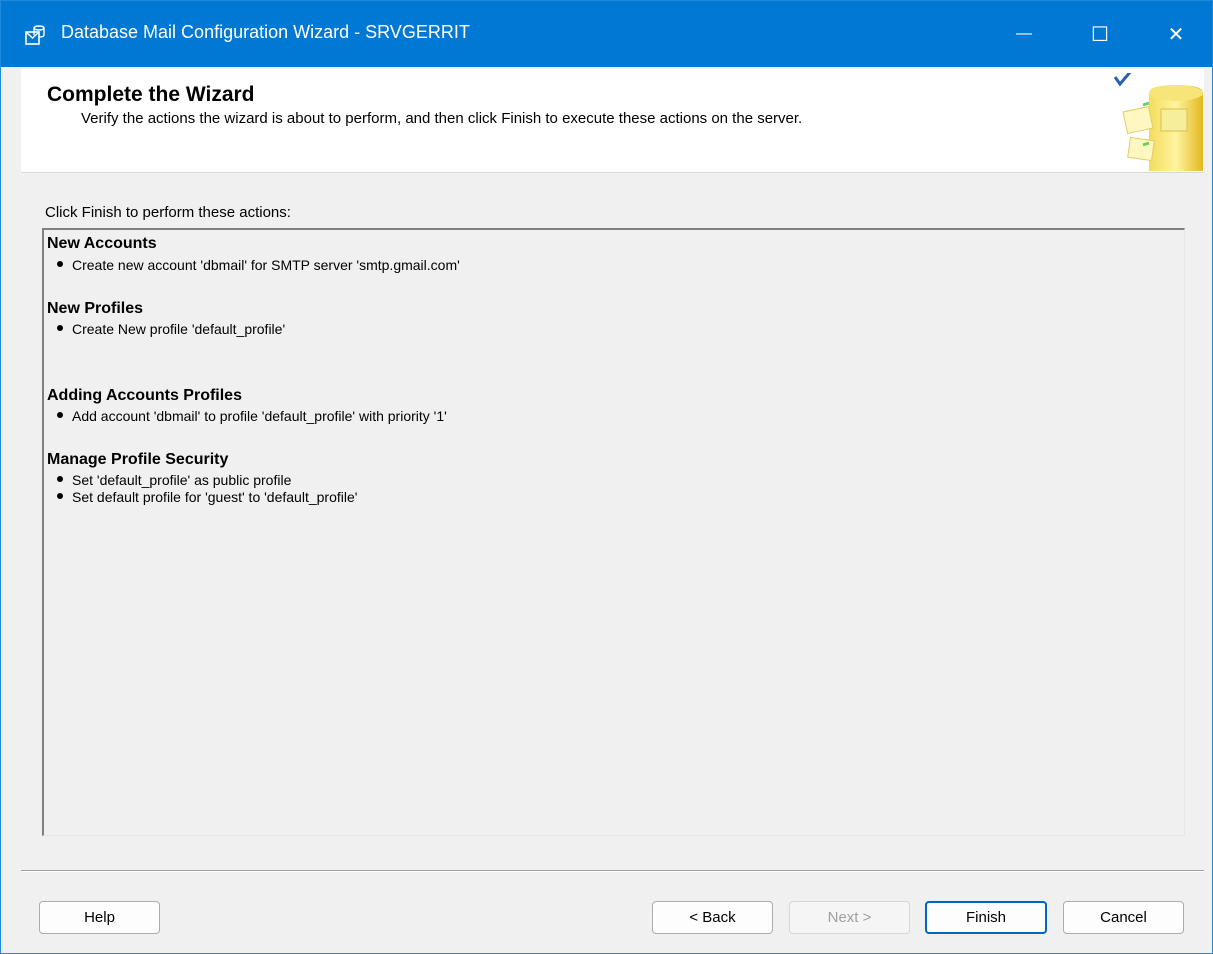 The width and height of the screenshot is (1213, 954). What do you see at coordinates (35, 35) in the screenshot?
I see `database-mail-icon` at bounding box center [35, 35].